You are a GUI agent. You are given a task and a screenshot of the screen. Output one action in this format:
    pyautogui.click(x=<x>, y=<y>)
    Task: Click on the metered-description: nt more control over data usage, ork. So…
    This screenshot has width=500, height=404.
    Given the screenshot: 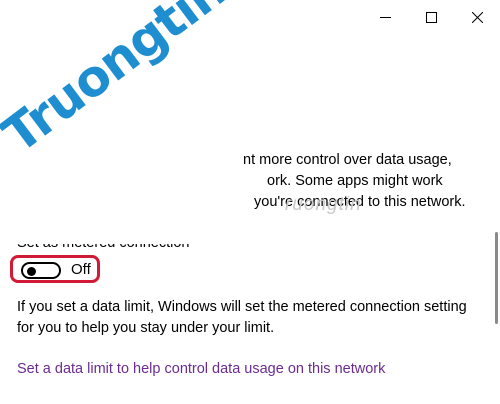 What is the action you would take?
    pyautogui.click(x=368, y=181)
    